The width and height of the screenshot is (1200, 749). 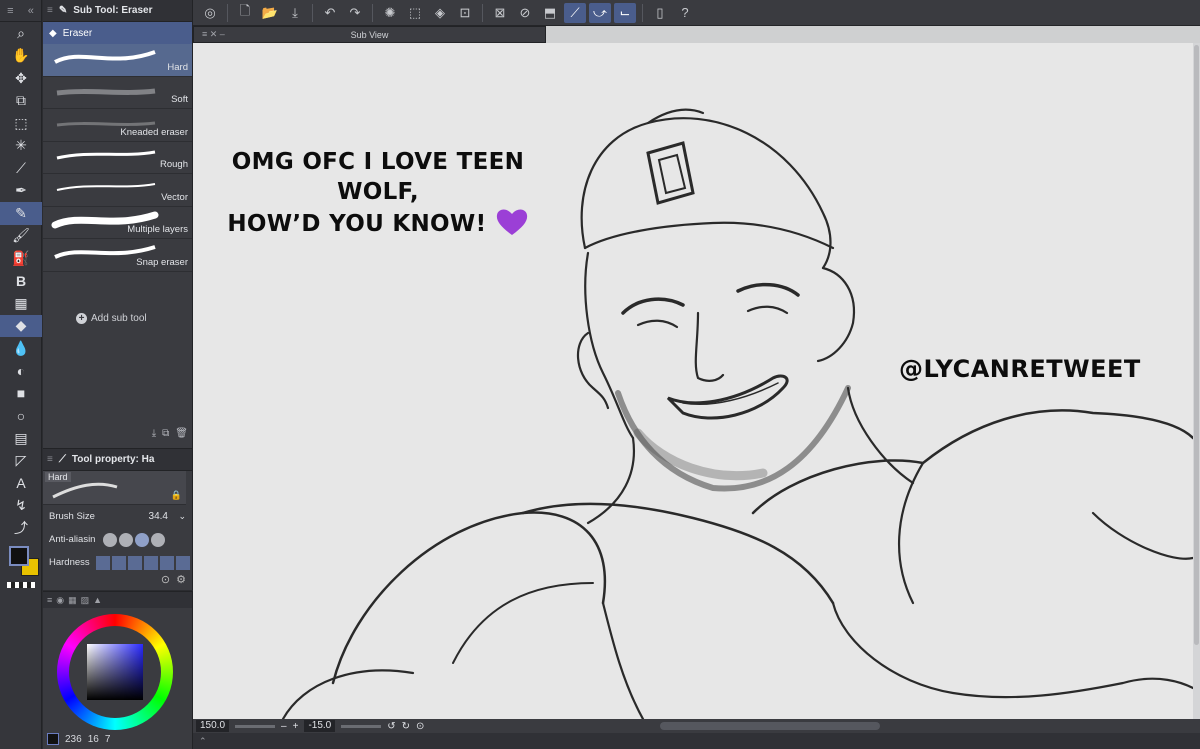 I want to click on color-swatches, so click(x=20, y=562).